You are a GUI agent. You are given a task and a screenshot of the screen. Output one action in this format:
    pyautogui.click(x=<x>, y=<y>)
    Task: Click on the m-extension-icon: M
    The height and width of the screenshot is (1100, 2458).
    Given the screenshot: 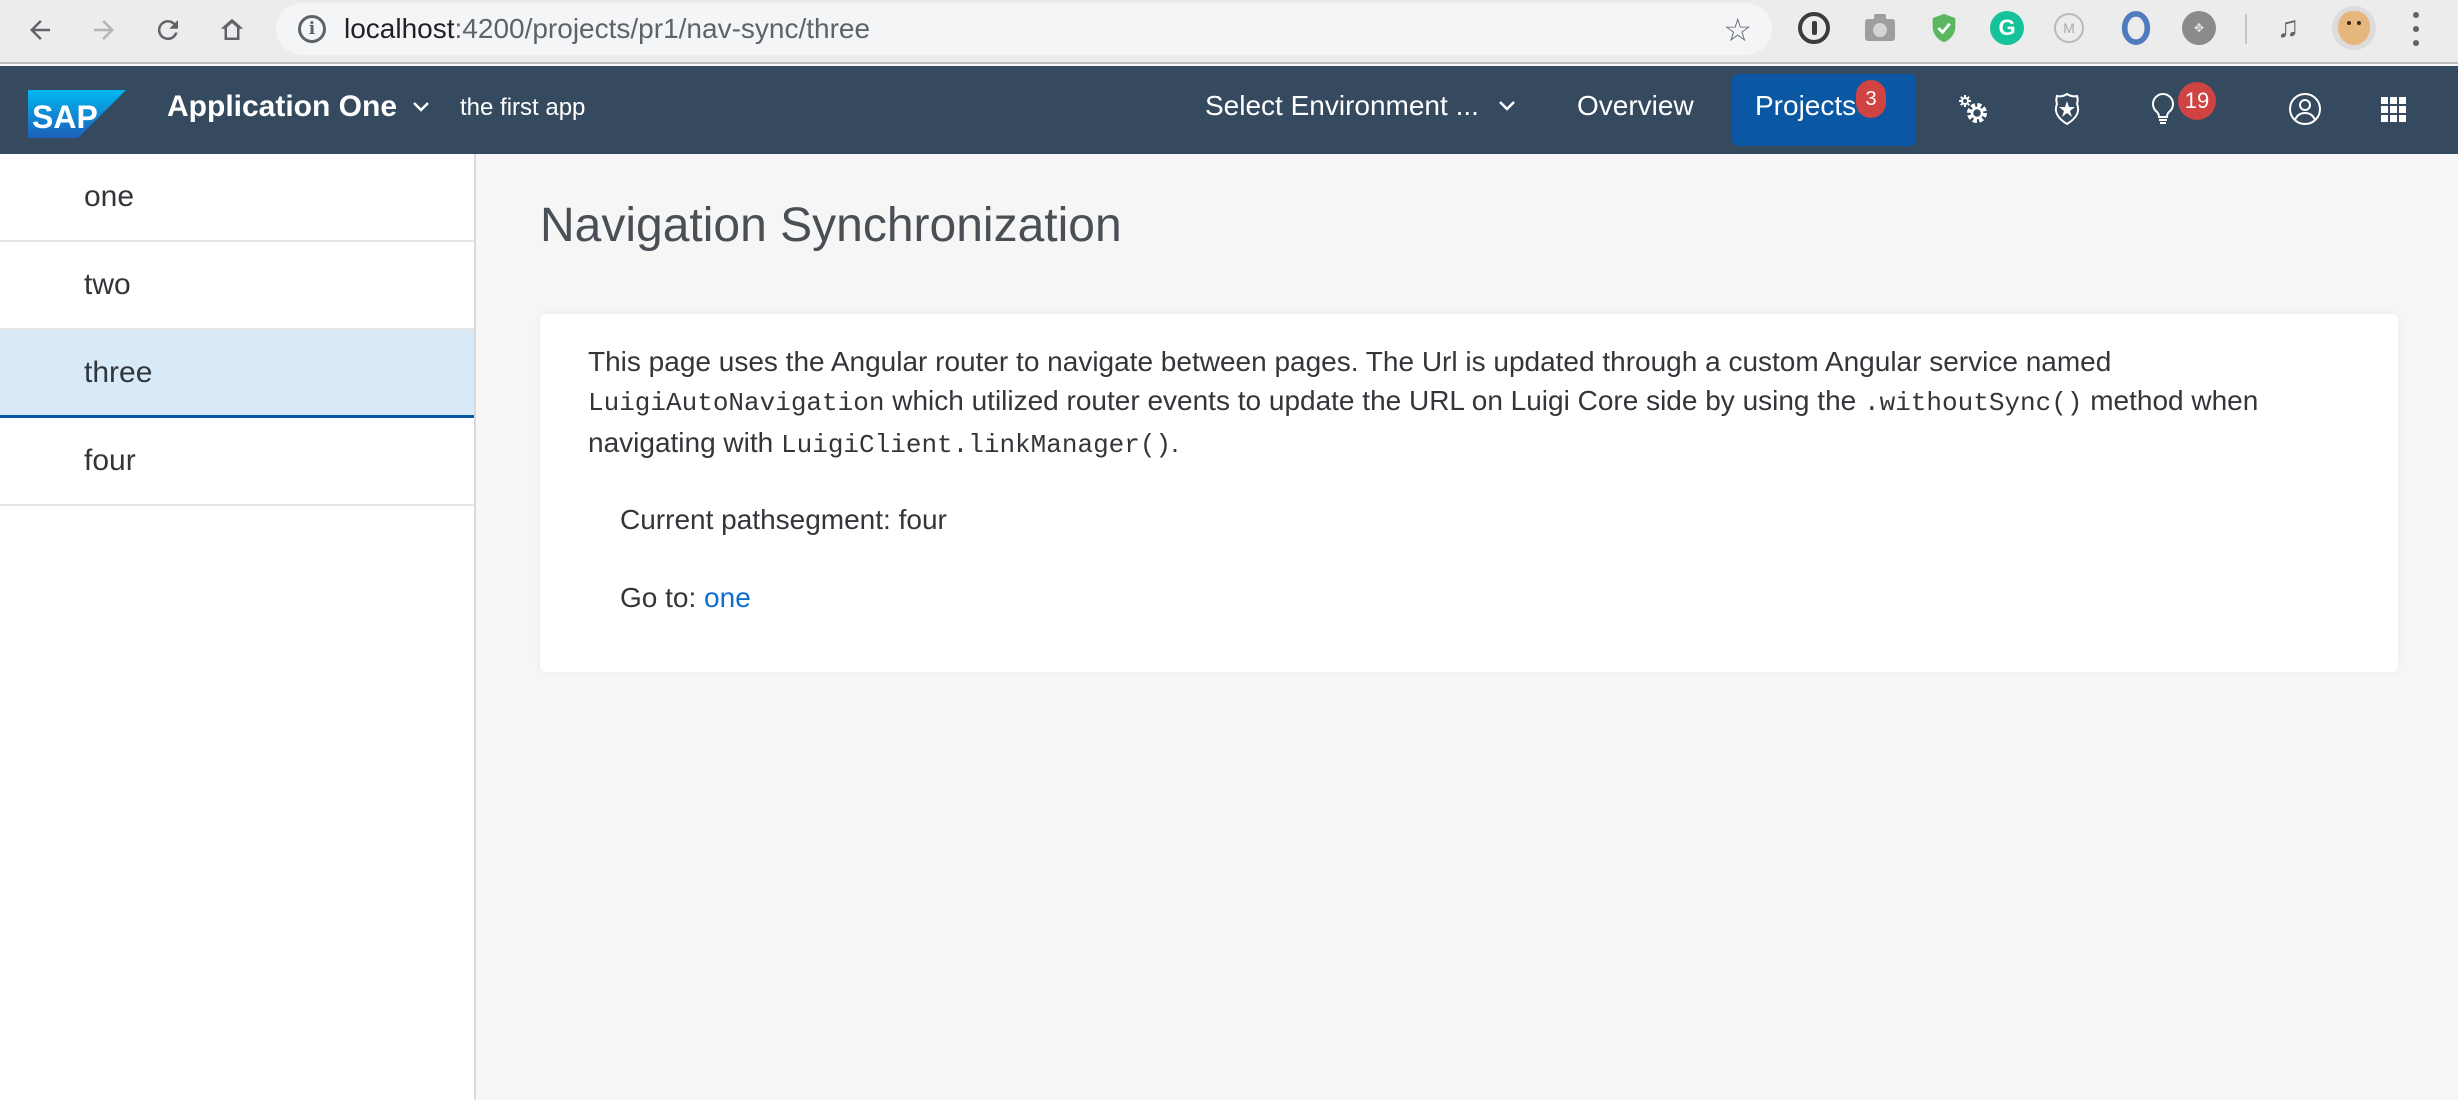 What is the action you would take?
    pyautogui.click(x=2069, y=28)
    